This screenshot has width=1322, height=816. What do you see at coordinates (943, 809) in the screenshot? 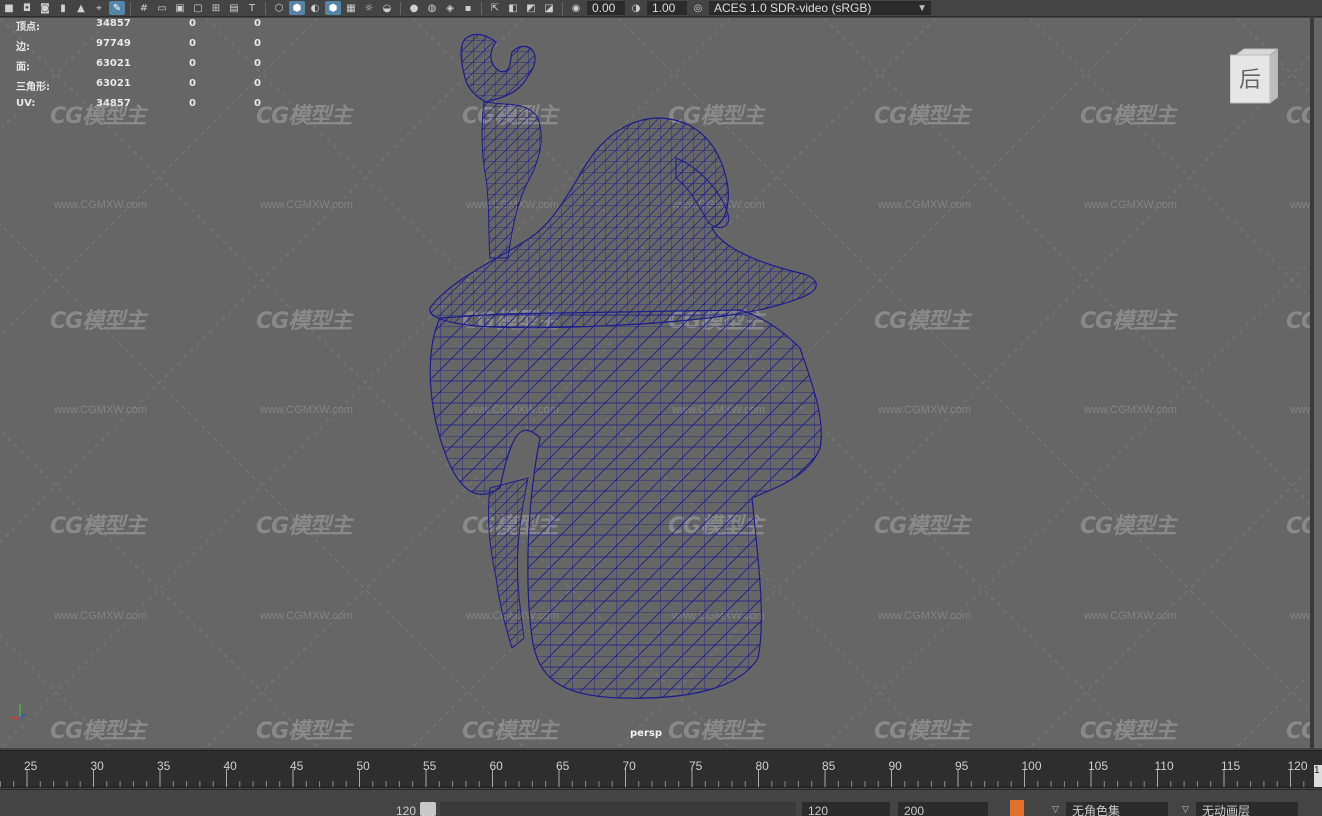
I see `max-end-field: 200` at bounding box center [943, 809].